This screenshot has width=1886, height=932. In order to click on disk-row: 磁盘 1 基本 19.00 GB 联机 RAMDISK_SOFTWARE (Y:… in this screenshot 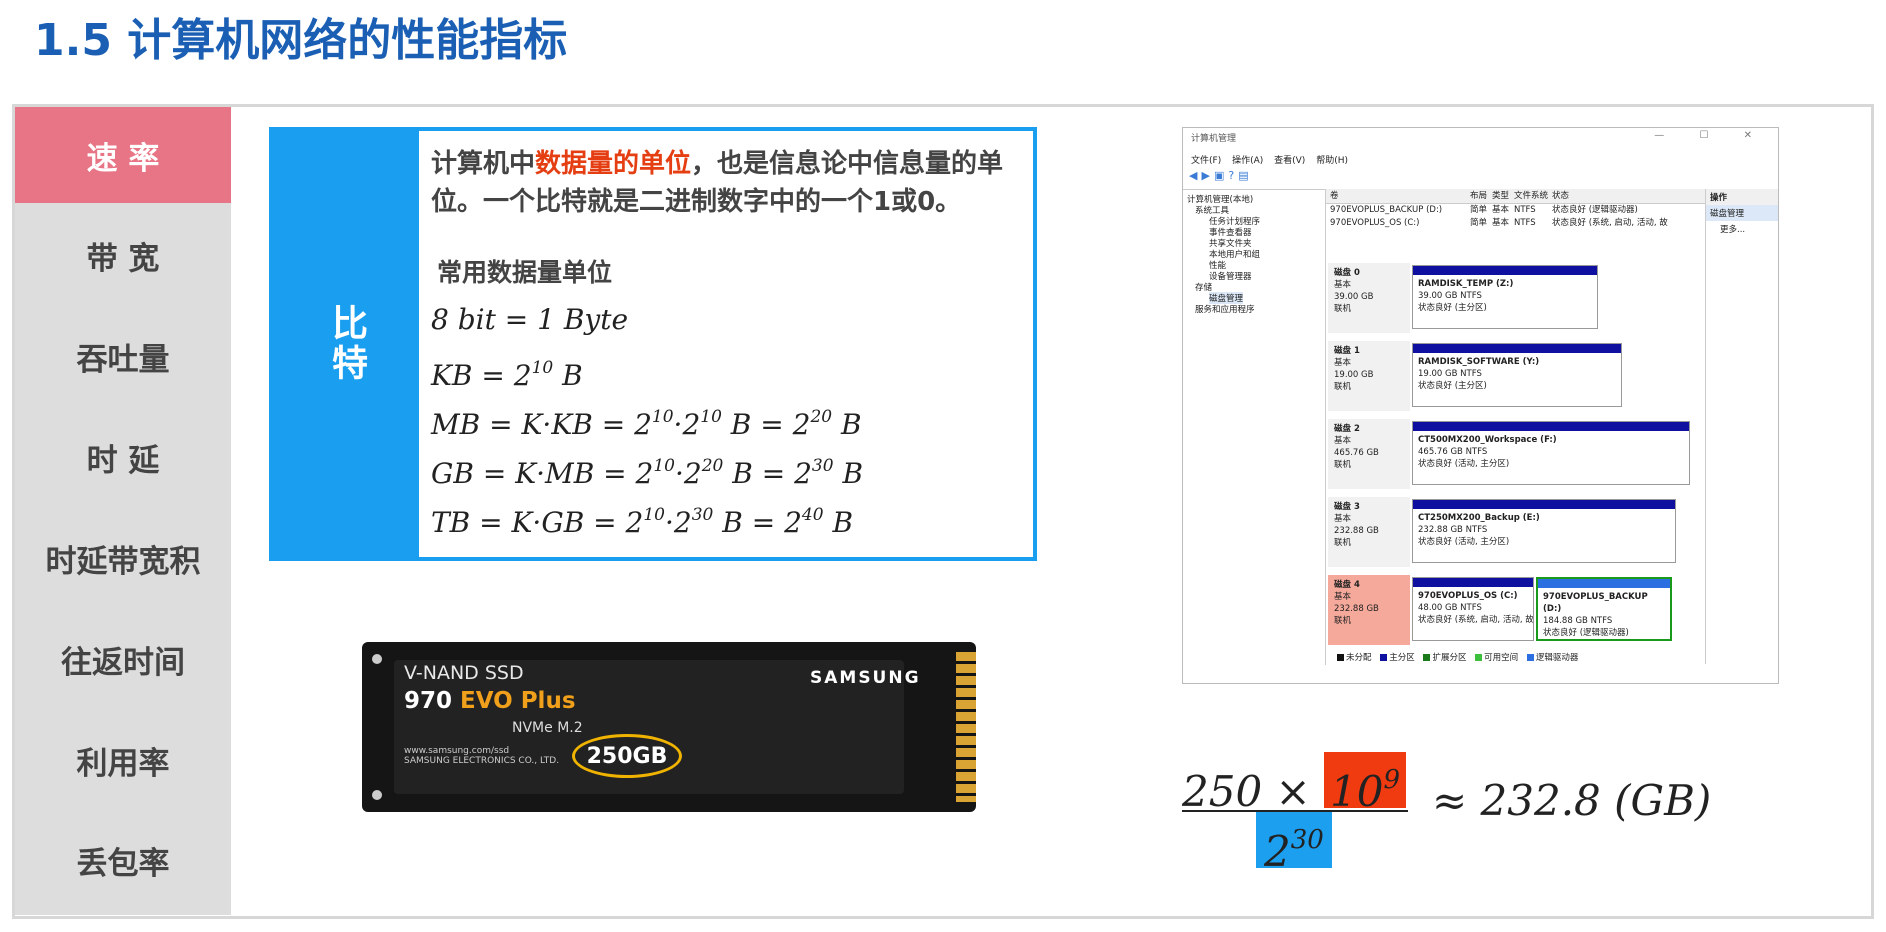, I will do `click(1509, 376)`.